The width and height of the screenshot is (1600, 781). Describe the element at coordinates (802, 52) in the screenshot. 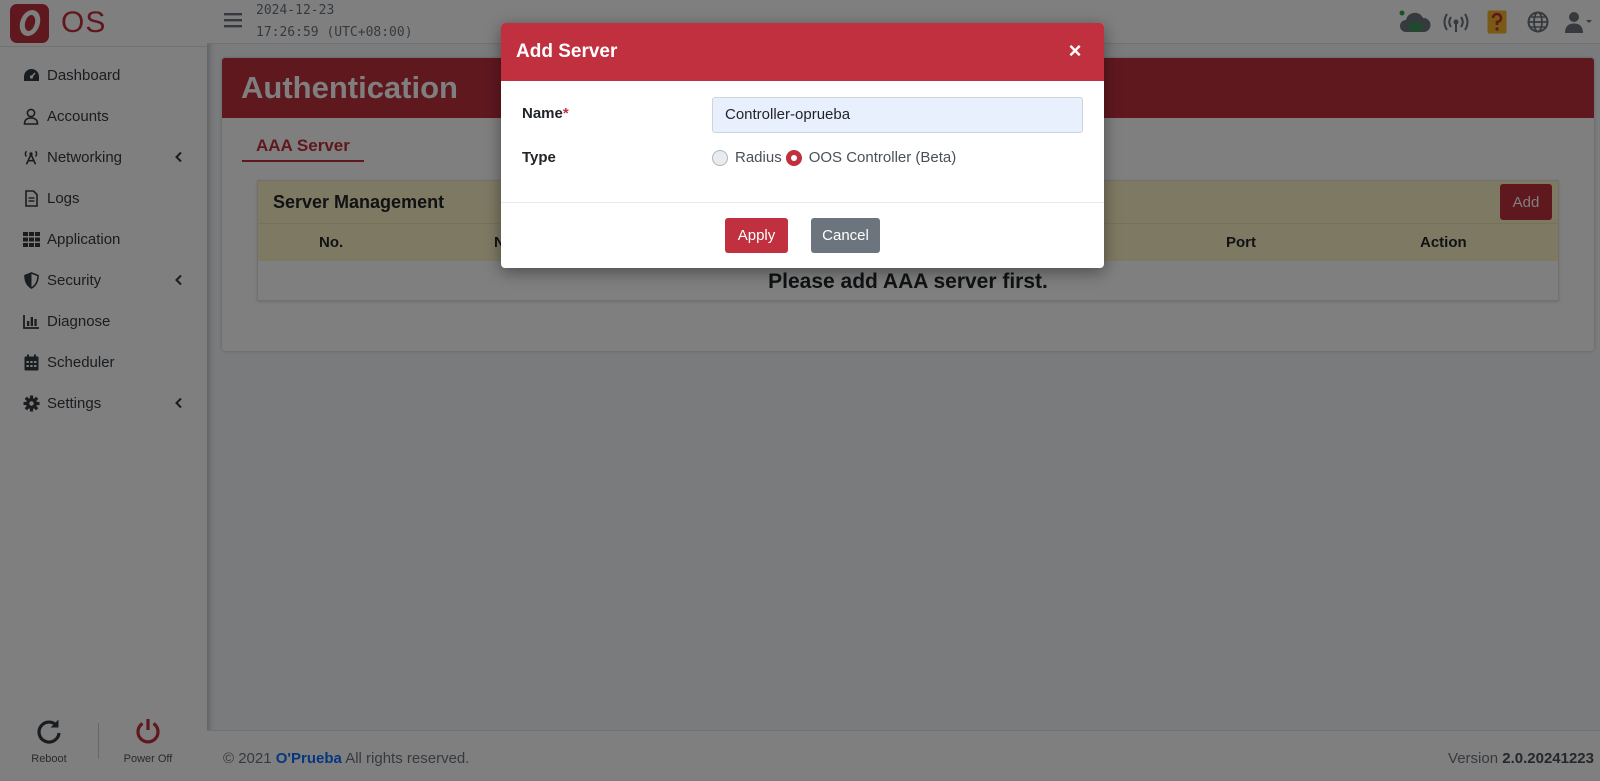

I see `modal-header: Add Server ×` at that location.